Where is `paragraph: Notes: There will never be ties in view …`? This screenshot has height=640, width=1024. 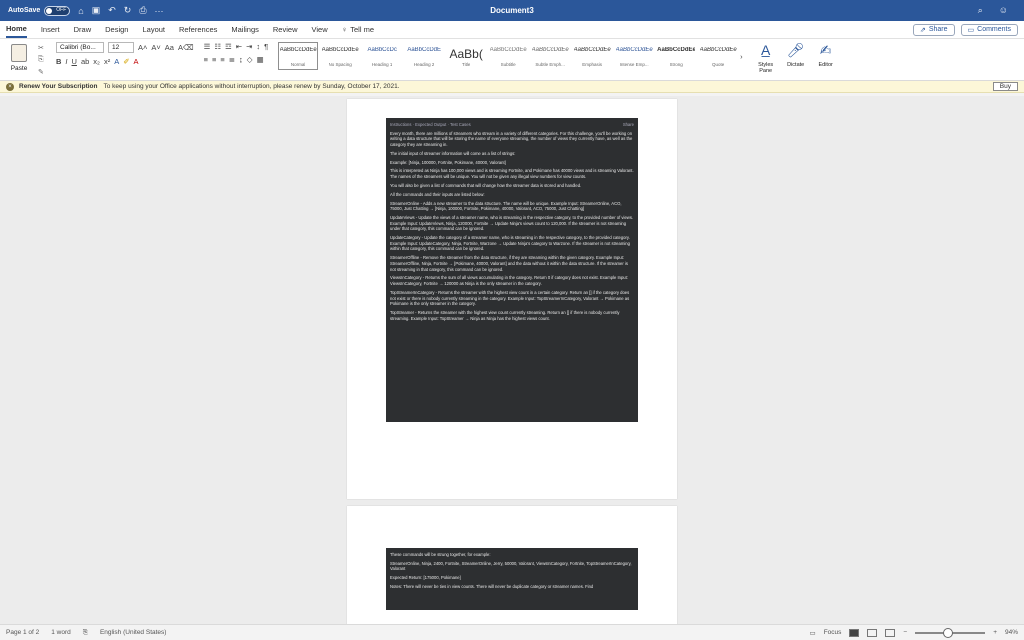
paragraph: Notes: There will never be ties in view … is located at coordinates (492, 587).